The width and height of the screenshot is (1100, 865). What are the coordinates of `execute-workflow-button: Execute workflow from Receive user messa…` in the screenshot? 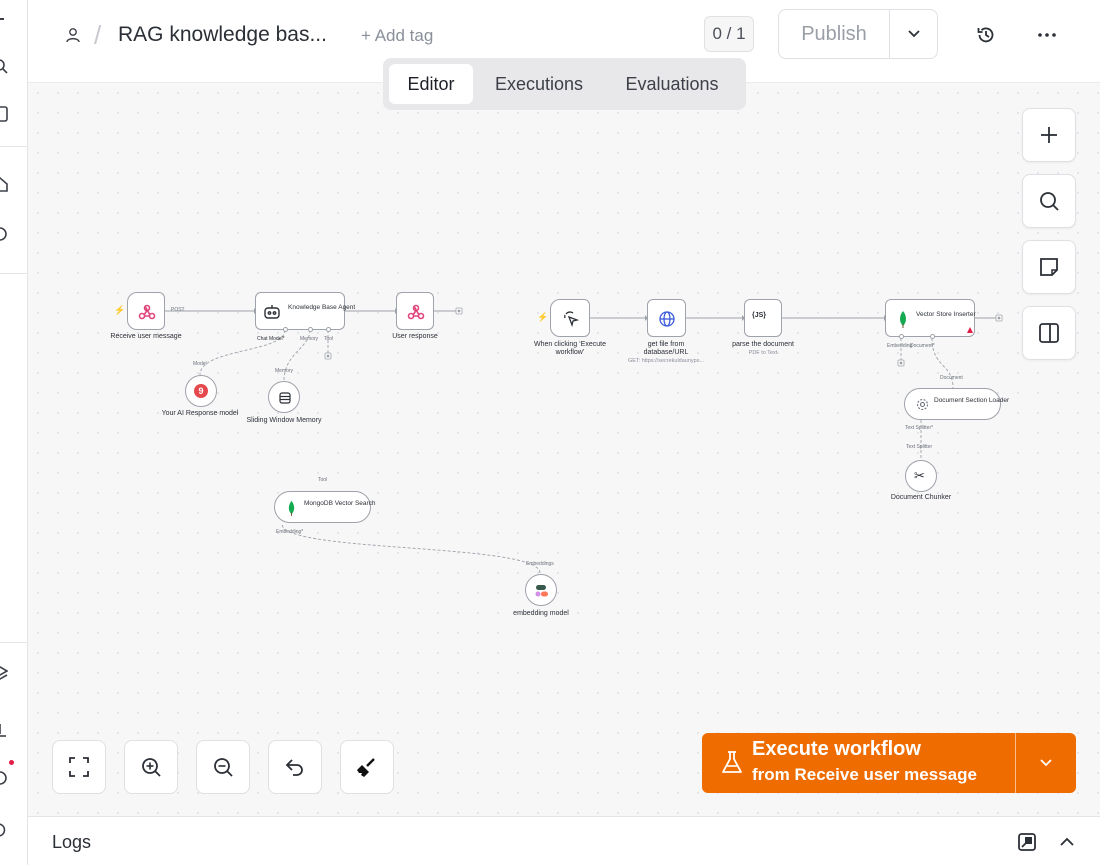 It's located at (889, 763).